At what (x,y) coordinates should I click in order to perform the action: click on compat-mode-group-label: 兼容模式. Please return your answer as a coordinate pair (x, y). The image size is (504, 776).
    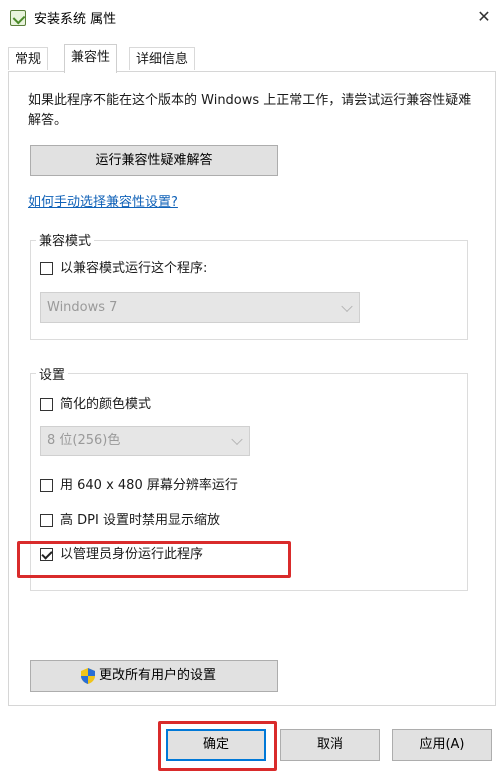
    Looking at the image, I should click on (65, 239).